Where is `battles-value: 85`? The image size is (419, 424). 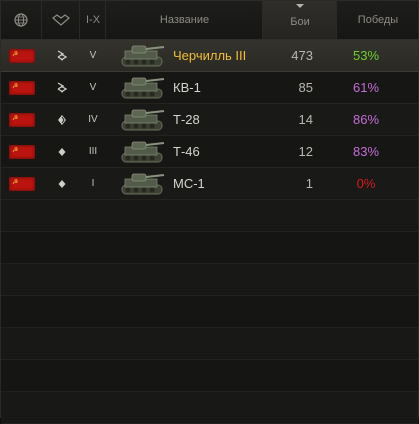
battles-value: 85 is located at coordinates (305, 87).